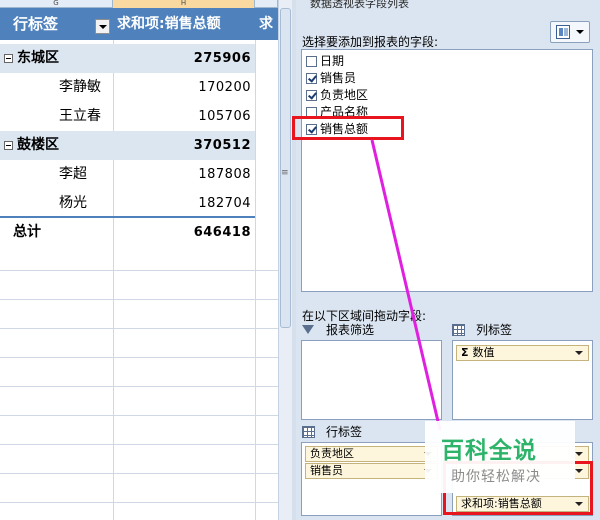 This screenshot has height=520, width=600. What do you see at coordinates (563, 32) in the screenshot?
I see `layout-icon` at bounding box center [563, 32].